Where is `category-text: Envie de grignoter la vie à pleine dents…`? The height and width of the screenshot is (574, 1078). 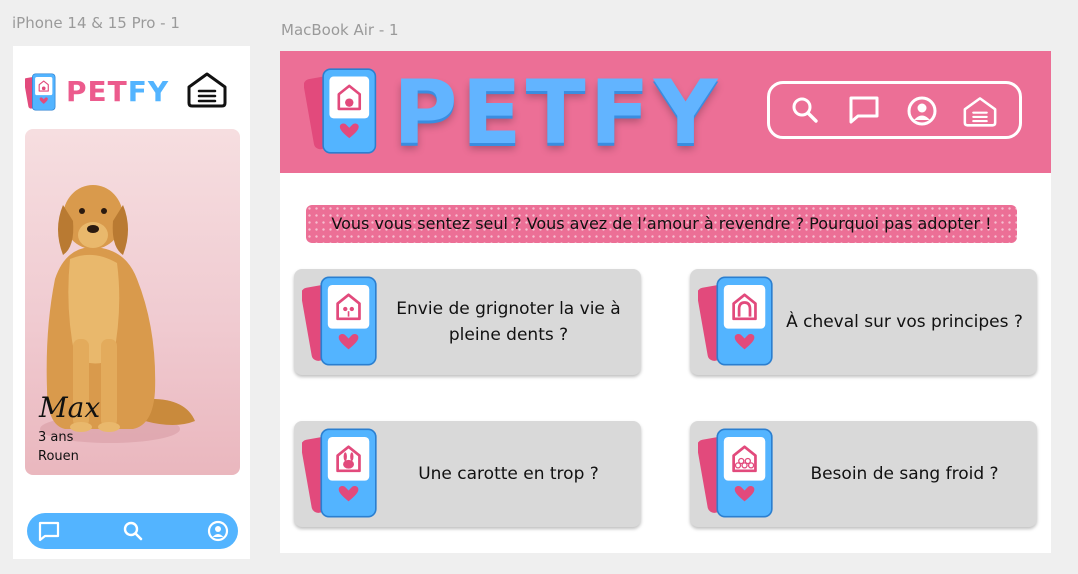 category-text: Envie de grignoter la vie à pleine dents… is located at coordinates (508, 322).